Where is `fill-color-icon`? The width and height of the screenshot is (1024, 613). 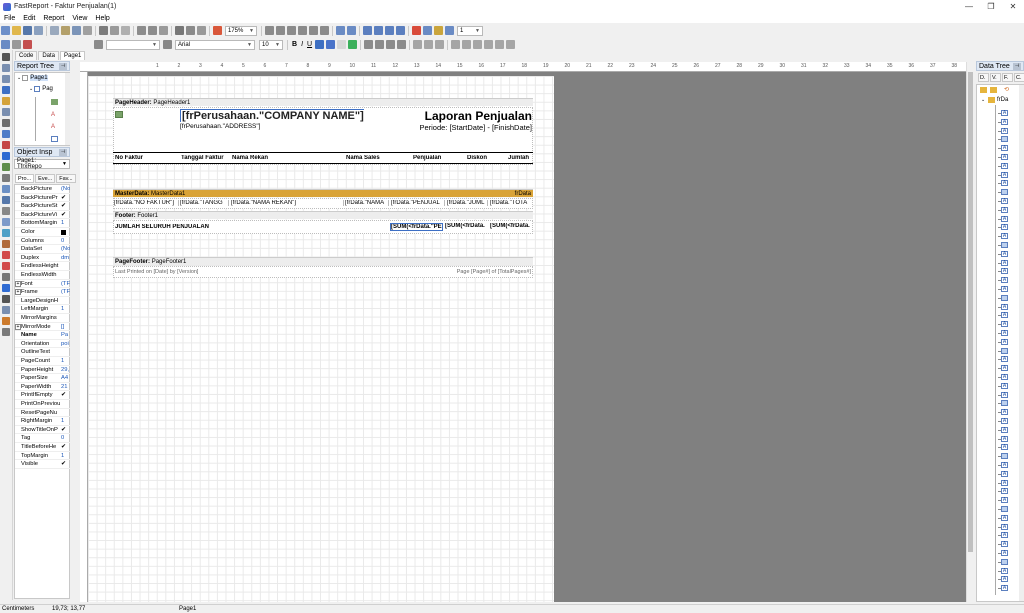
fill-color-icon is located at coordinates (416, 30).